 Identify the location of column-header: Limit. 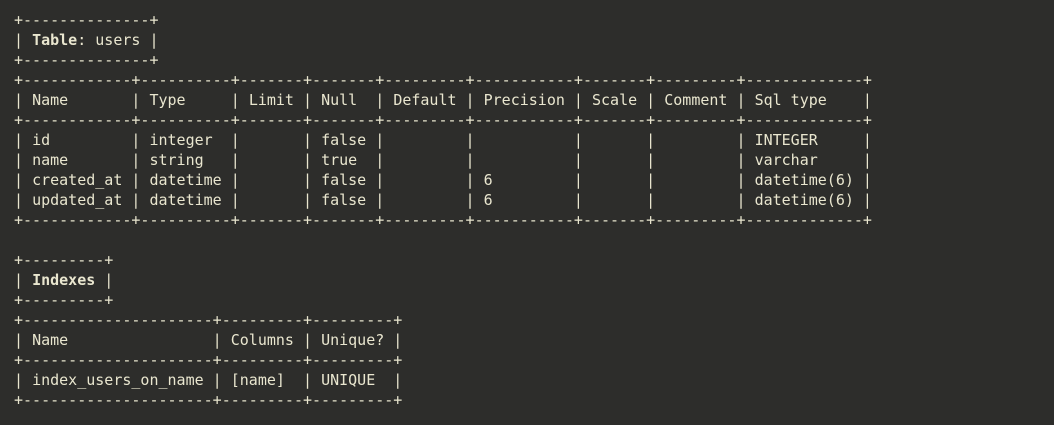
(271, 100).